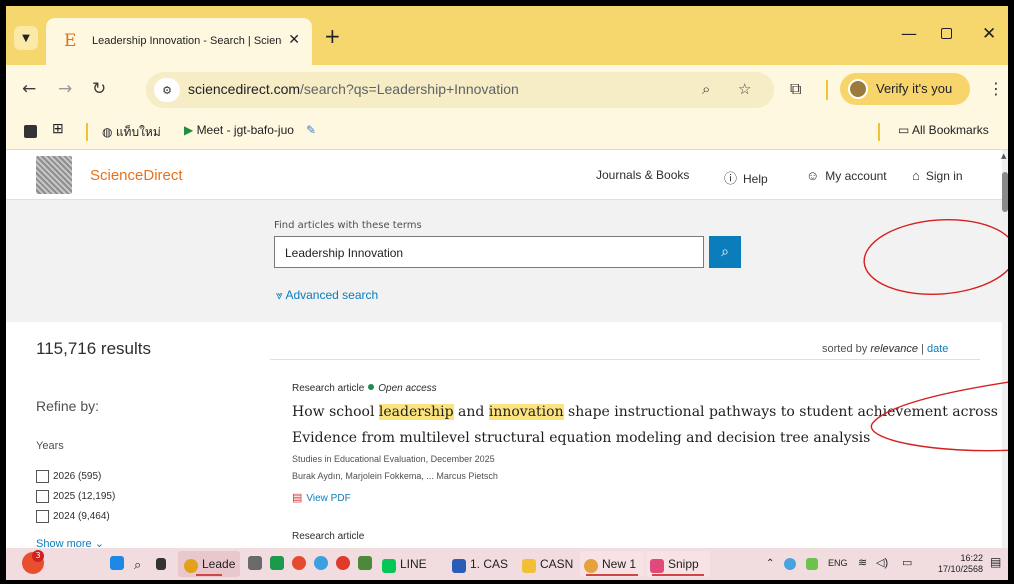 This screenshot has width=1014, height=584. Describe the element at coordinates (937, 175) in the screenshot. I see `nav-sign-in: ⌂ Sign in` at that location.